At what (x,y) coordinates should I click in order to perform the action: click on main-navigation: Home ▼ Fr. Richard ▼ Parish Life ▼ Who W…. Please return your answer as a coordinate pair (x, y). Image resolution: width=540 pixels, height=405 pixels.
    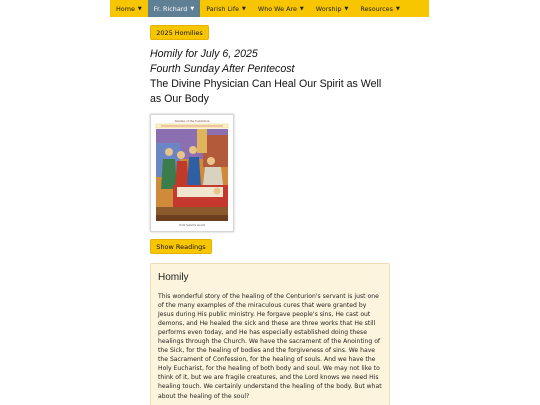
    Looking at the image, I should click on (269, 8).